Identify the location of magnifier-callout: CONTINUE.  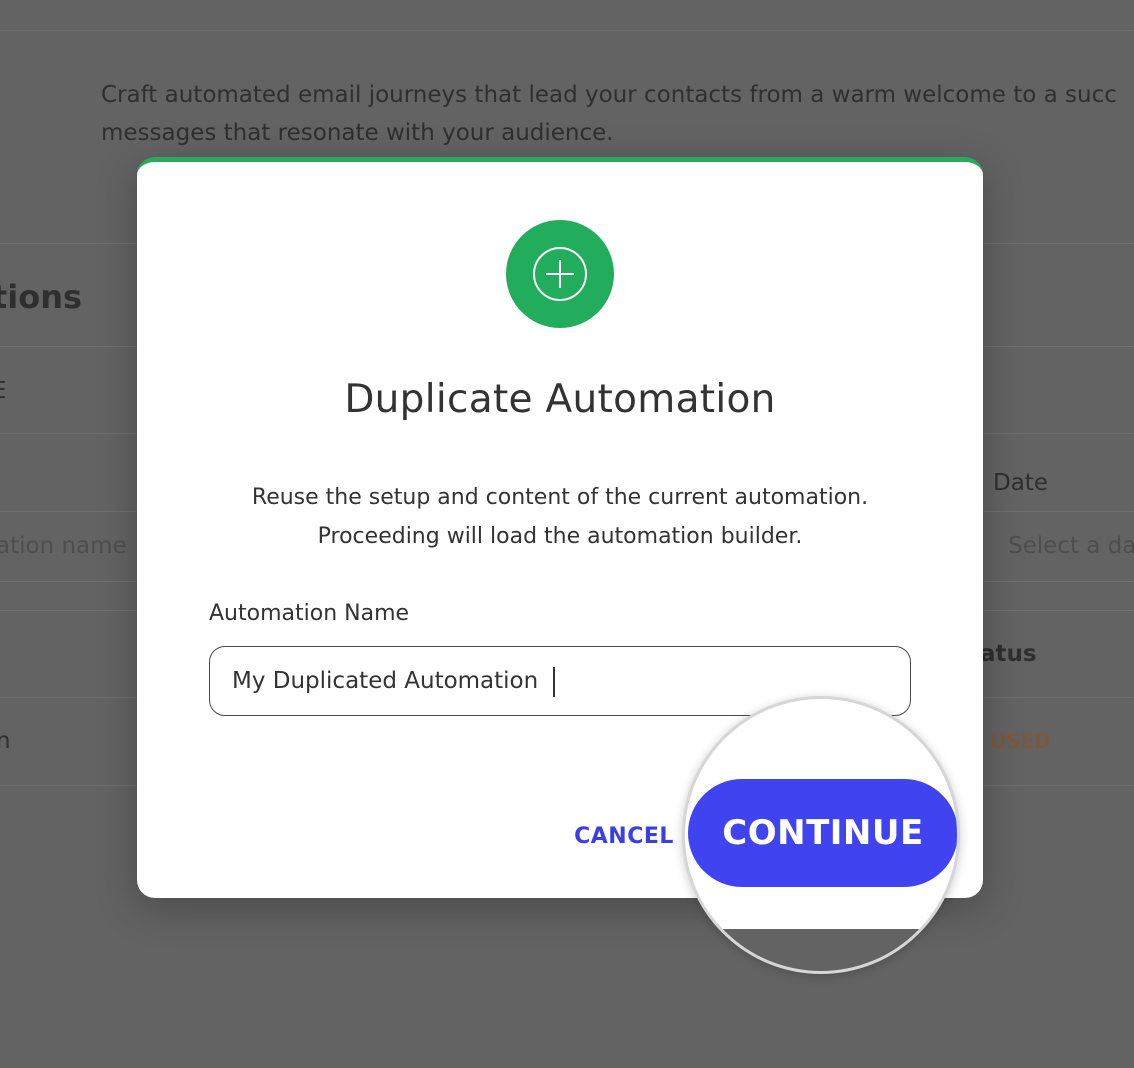
(821, 835).